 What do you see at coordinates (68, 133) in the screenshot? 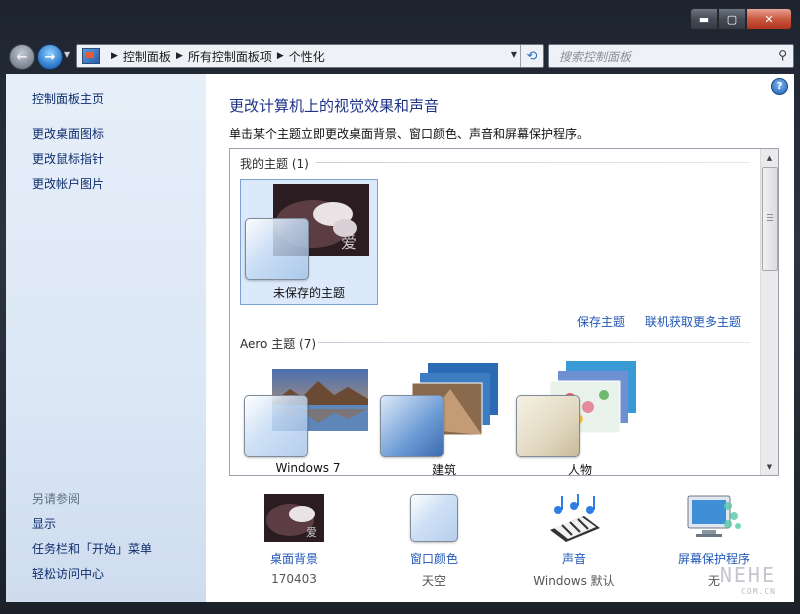
I see `link-change-desktop-icons: 更改桌面图标` at bounding box center [68, 133].